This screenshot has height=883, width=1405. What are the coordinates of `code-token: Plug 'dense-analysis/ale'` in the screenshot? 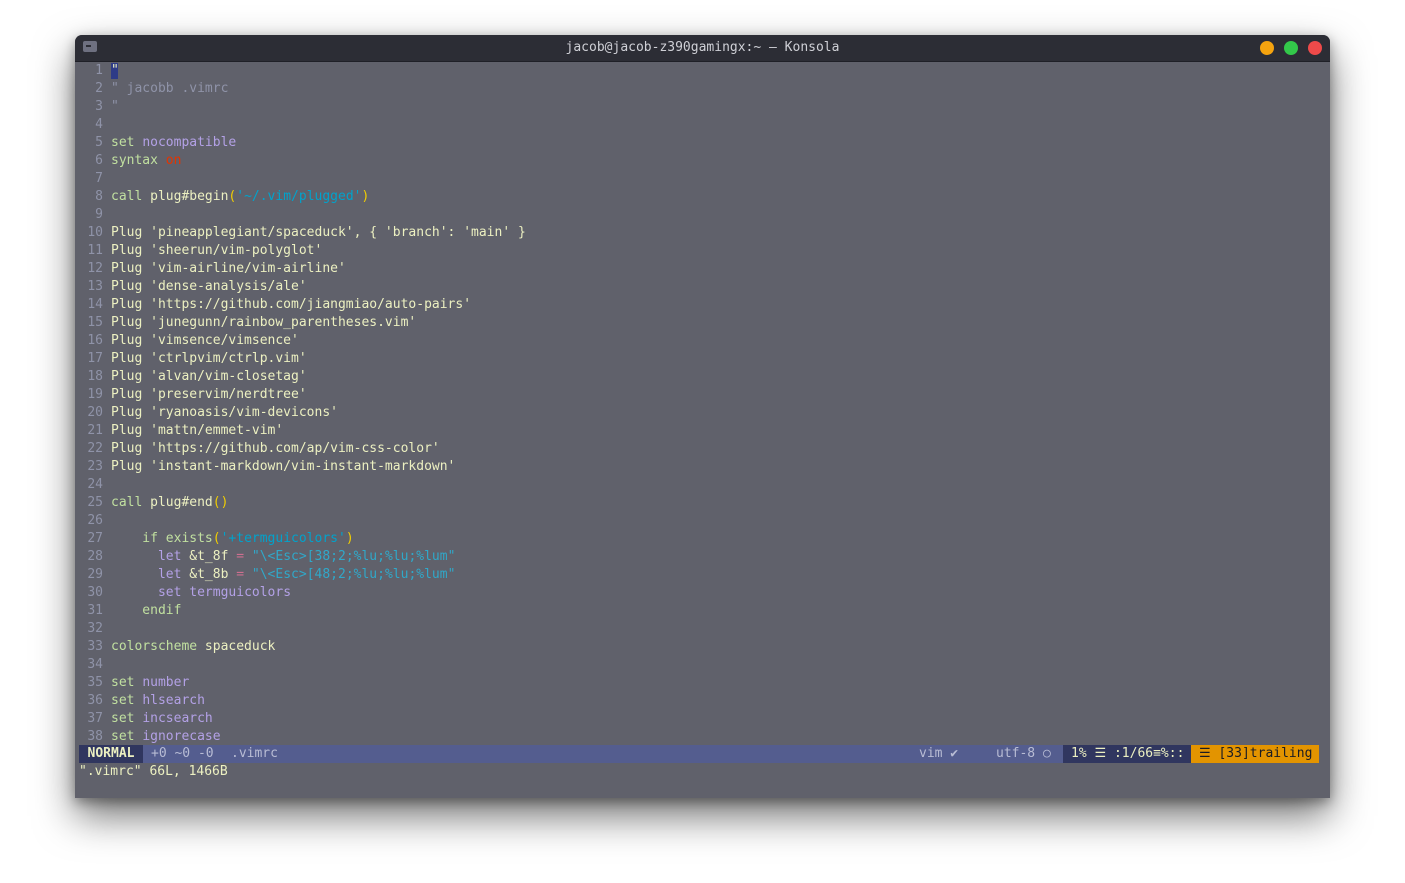 It's located at (209, 286).